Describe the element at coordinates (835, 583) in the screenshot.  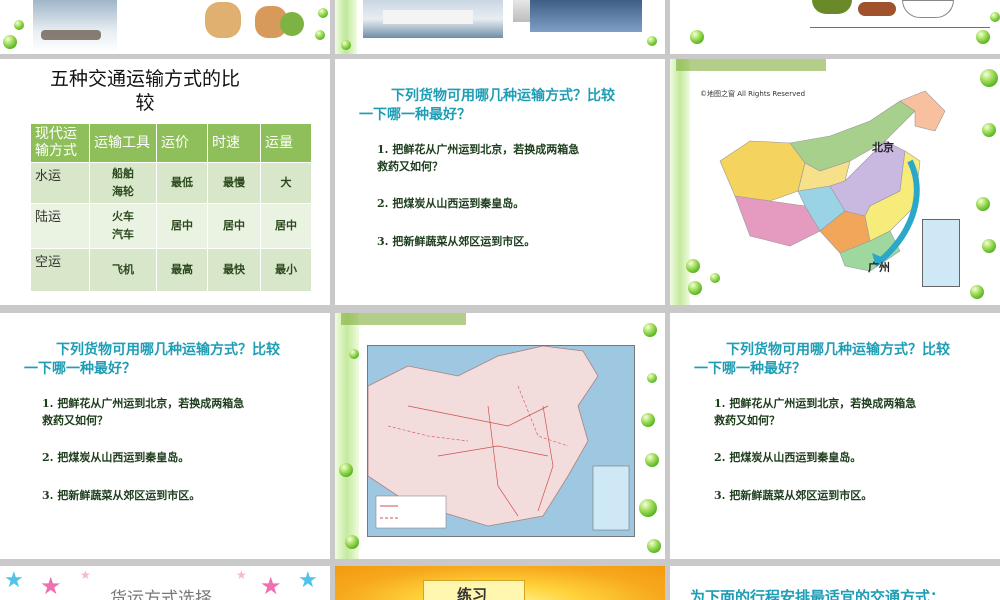
I see `slide-thumbnail-itinerary: 为下面的行程安排最适宜的交通方式：` at that location.